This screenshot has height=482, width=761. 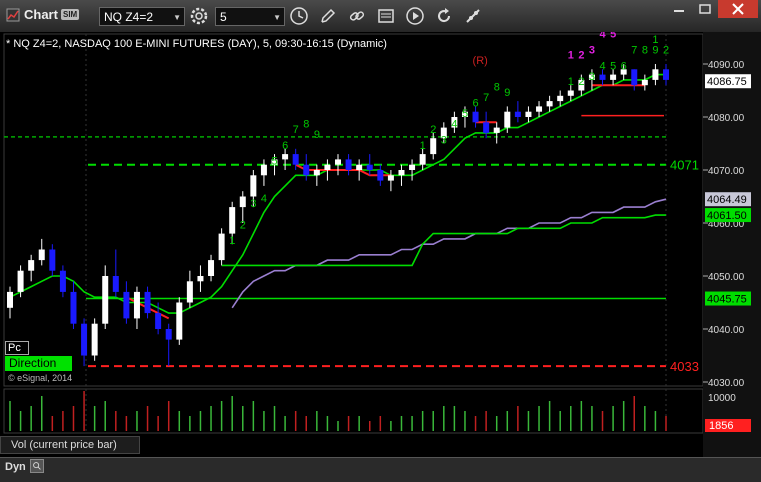 I want to click on dyn-label: Dyn, so click(x=15, y=467).